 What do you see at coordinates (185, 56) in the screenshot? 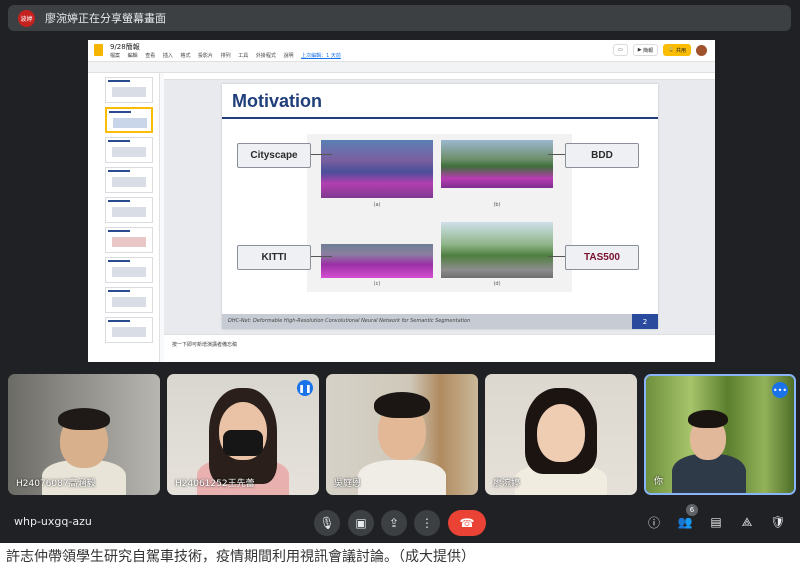
I see `menu-format: 格式` at bounding box center [185, 56].